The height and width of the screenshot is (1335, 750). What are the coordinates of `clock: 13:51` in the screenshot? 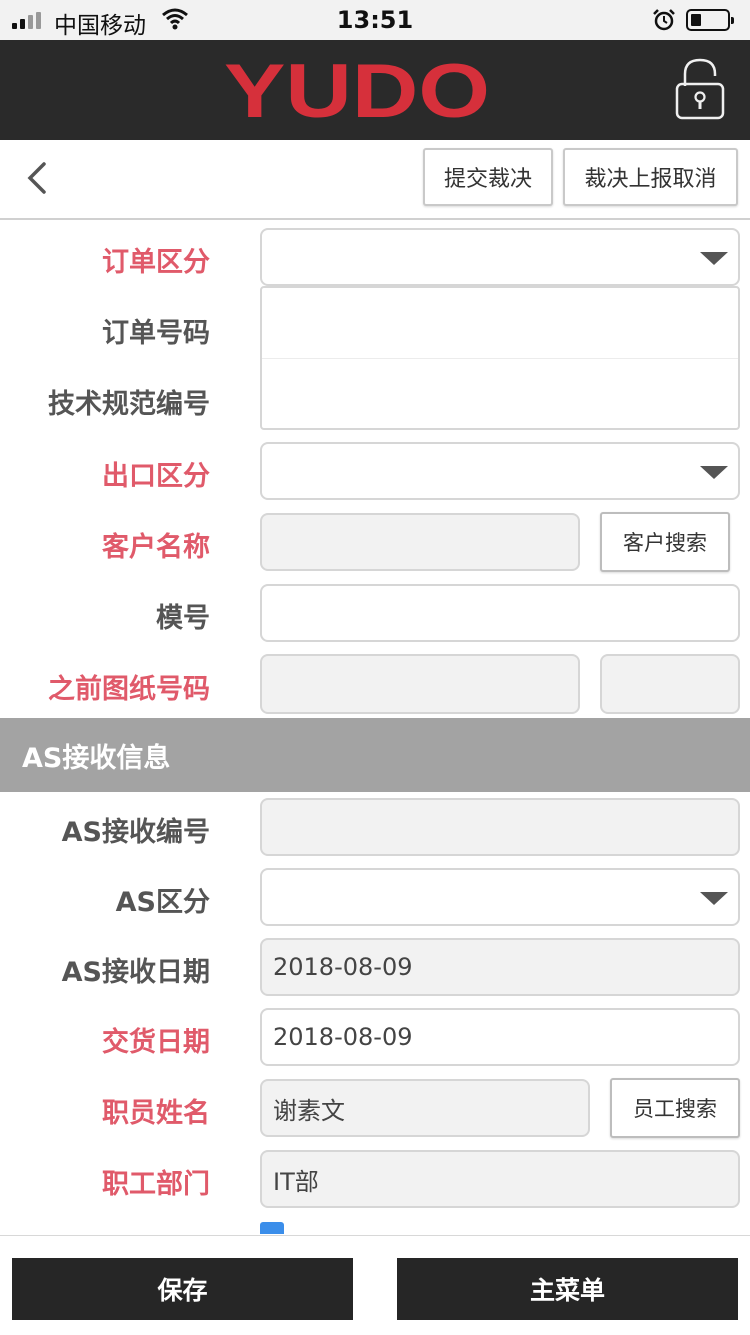 It's located at (375, 20).